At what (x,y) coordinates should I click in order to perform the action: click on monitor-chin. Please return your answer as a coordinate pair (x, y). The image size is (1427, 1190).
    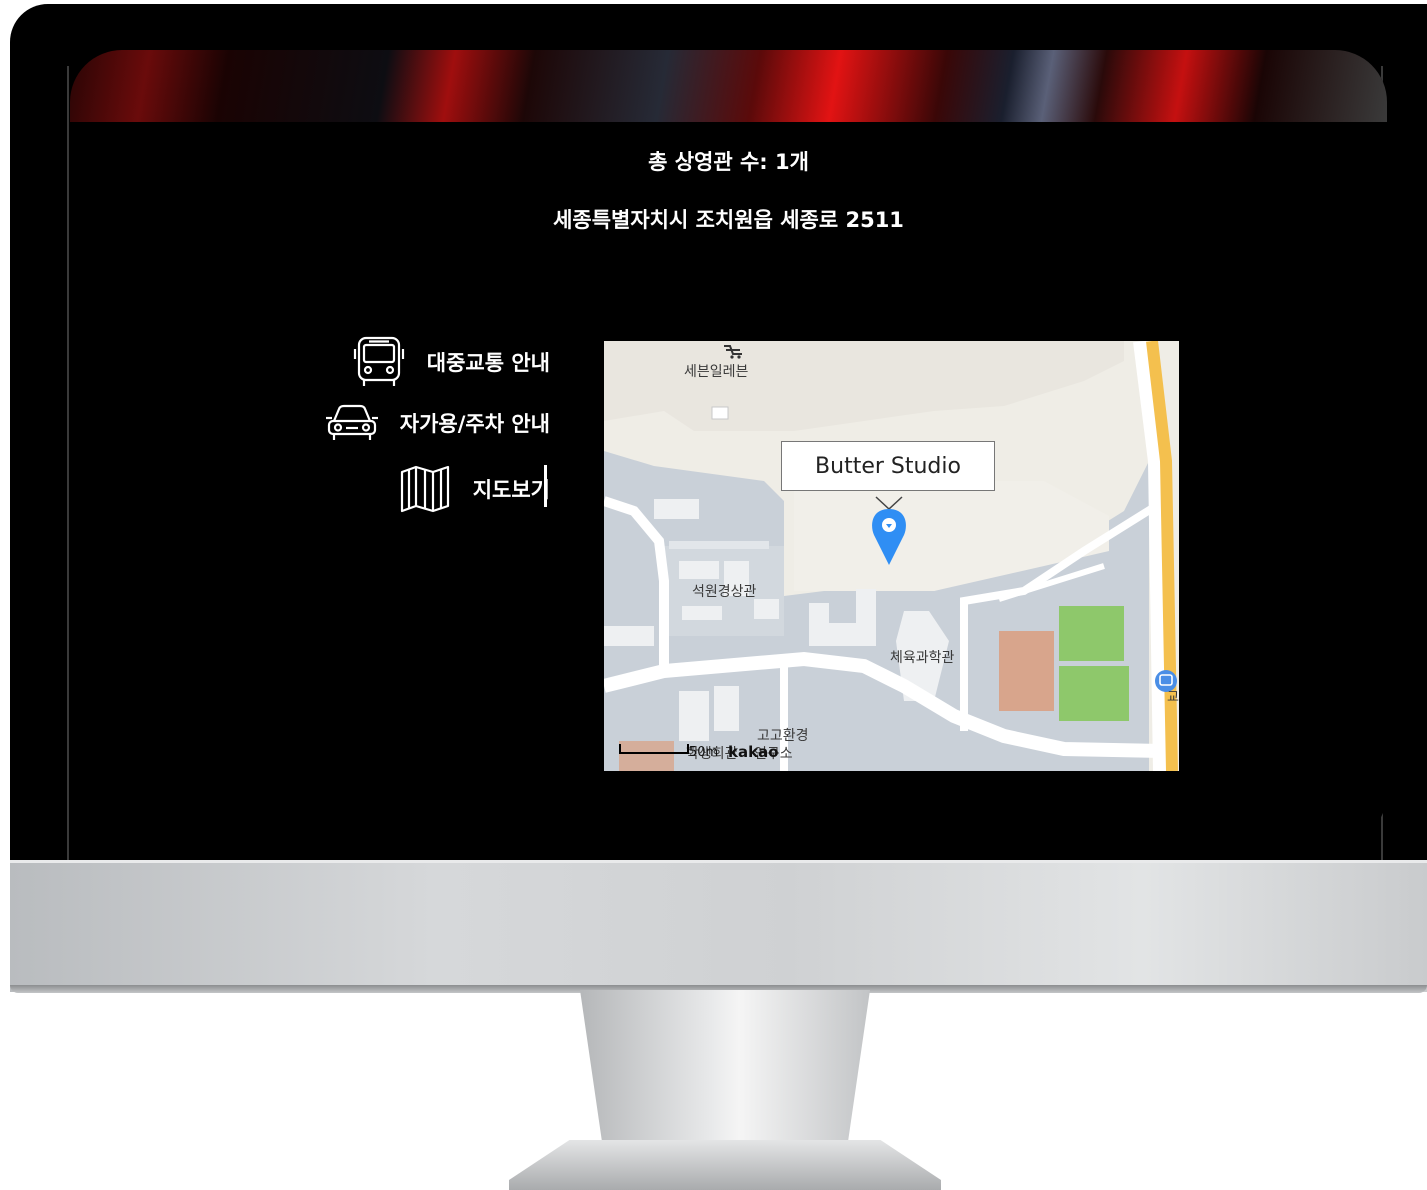
    Looking at the image, I should click on (718, 926).